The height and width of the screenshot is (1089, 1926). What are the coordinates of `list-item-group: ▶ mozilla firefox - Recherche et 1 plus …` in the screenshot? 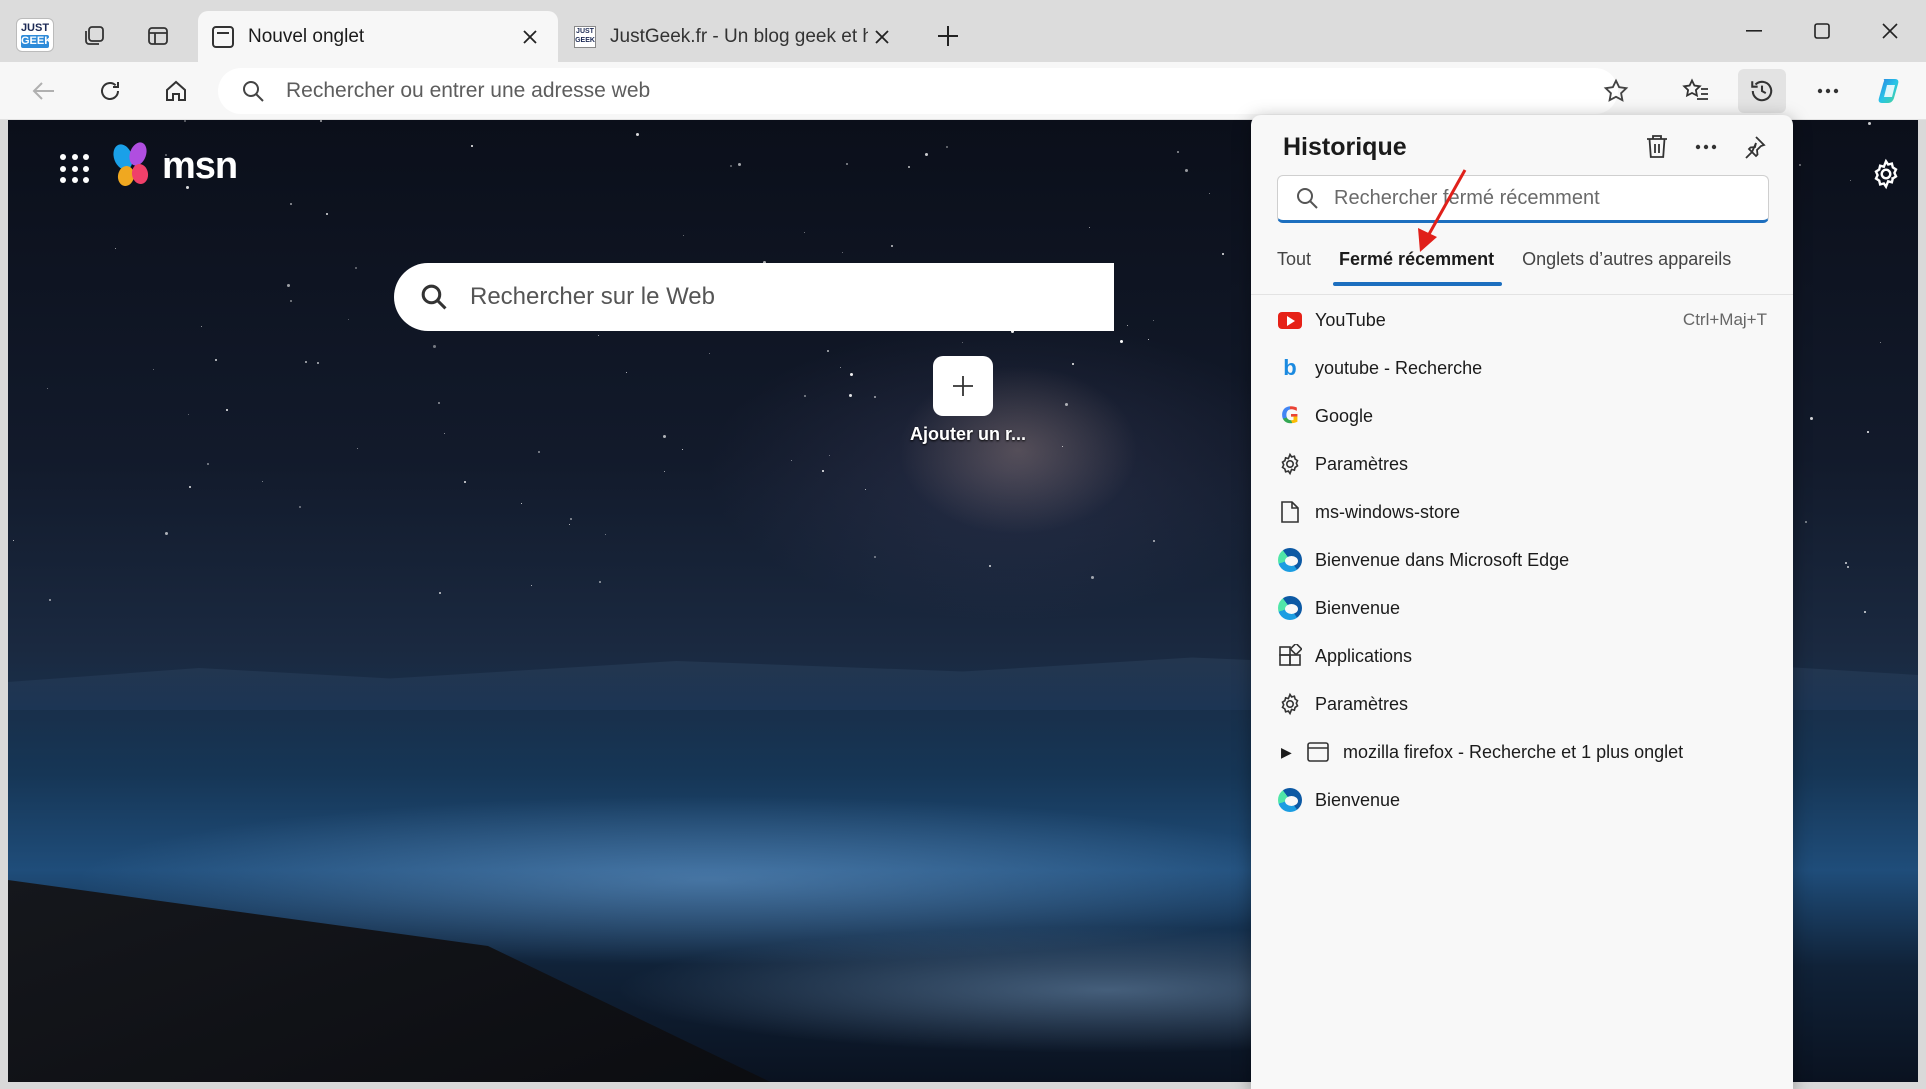 It's located at (1522, 752).